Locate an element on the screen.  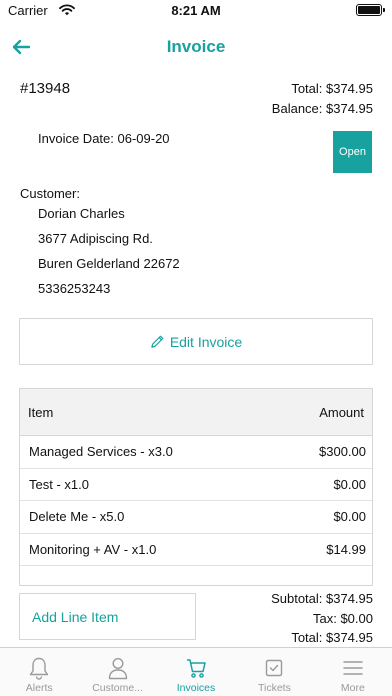
table-row: Delete Me - x5.0 $0.00 is located at coordinates (196, 517).